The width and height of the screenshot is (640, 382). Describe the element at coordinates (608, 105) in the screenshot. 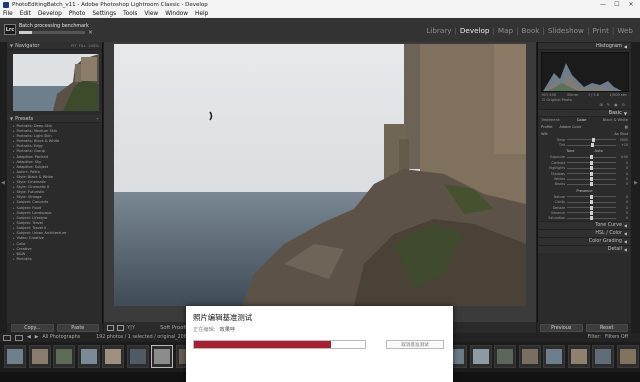

I see `healing-tool-icon: ✎` at that location.